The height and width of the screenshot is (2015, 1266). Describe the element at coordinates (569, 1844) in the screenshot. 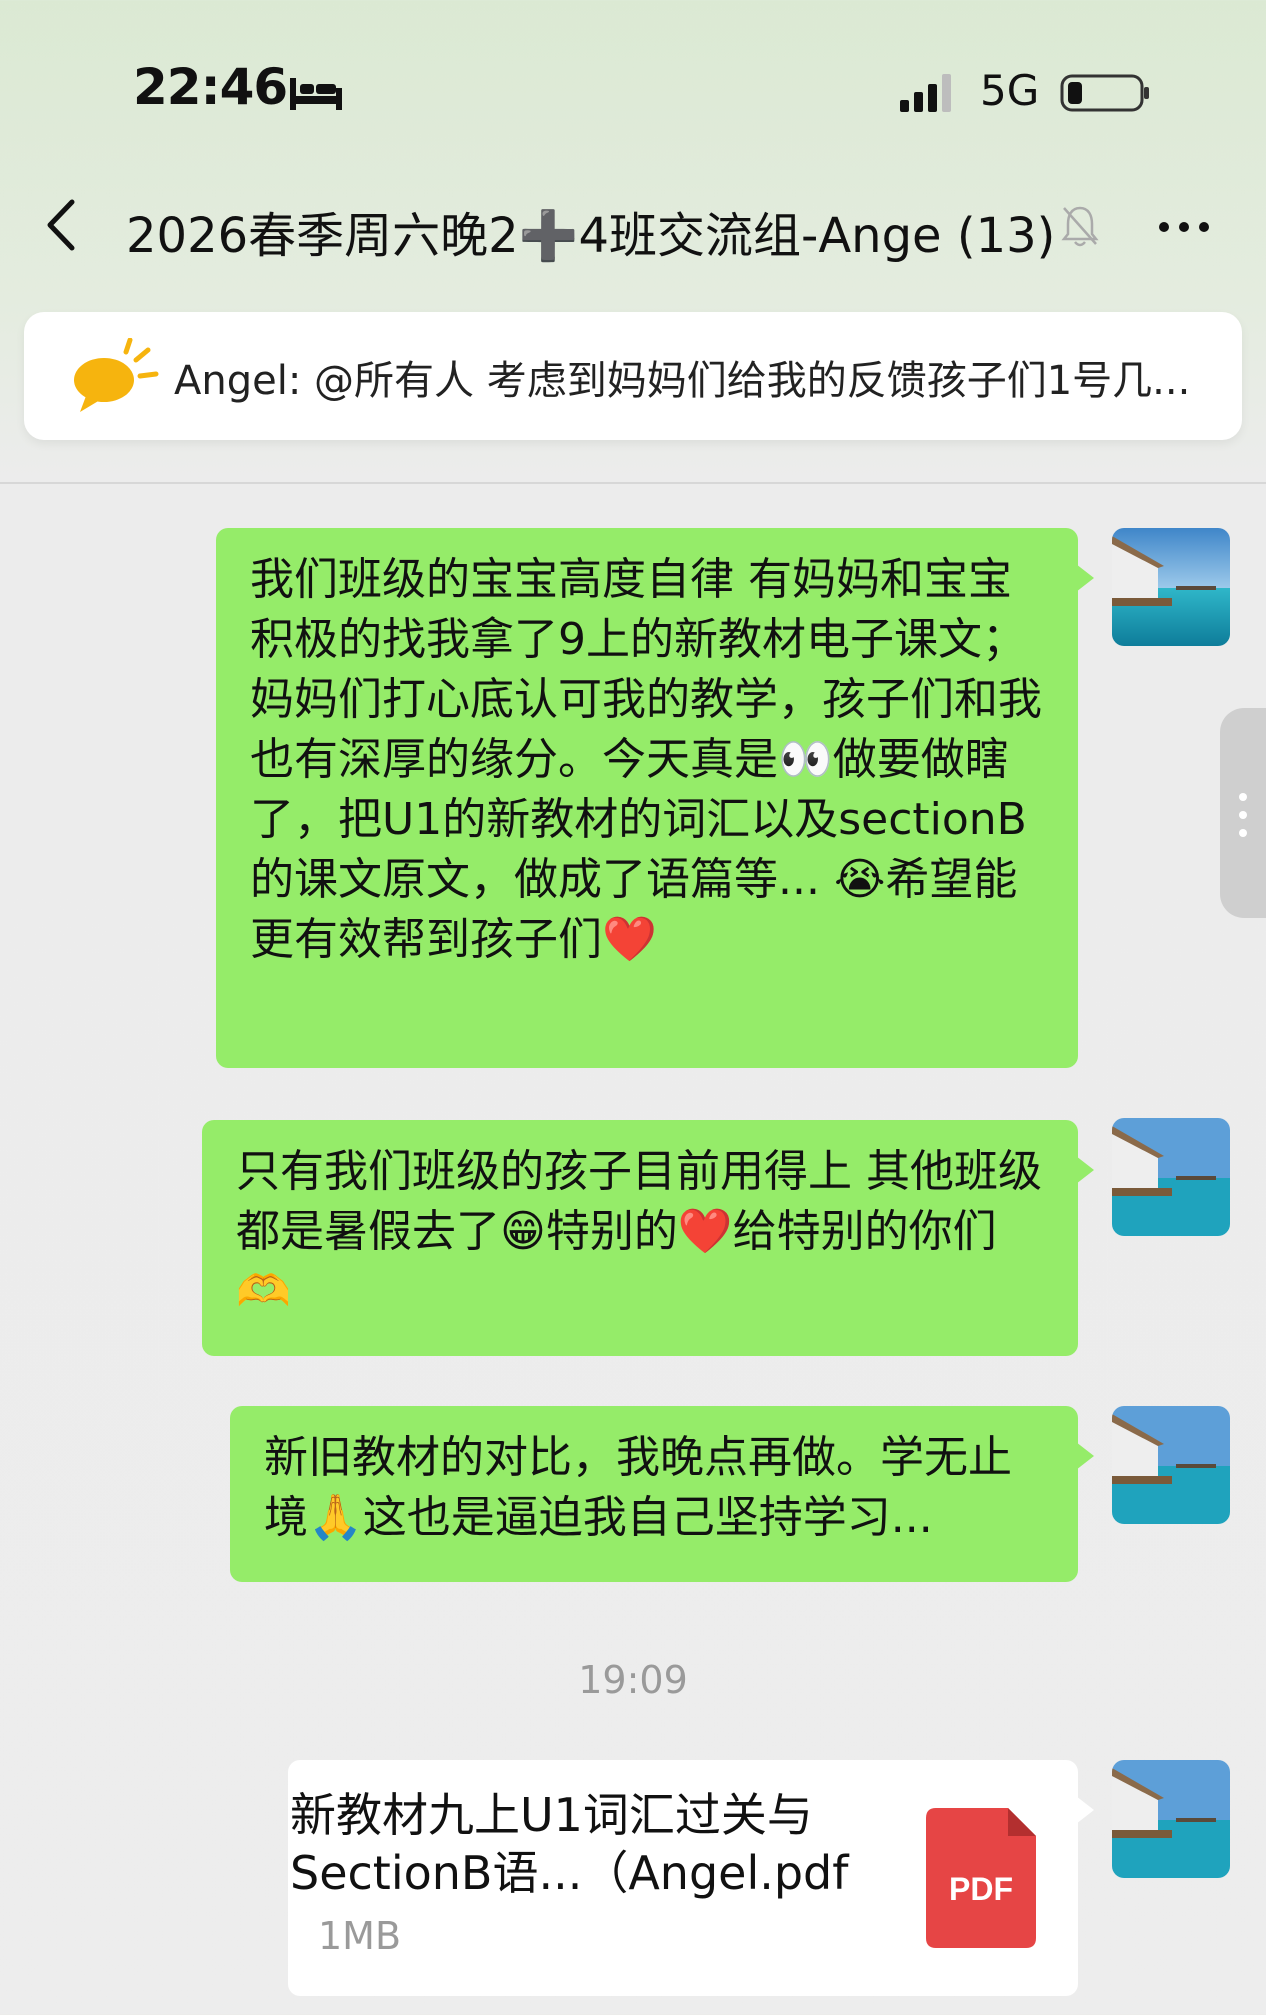

I see `file-name: 新教材九上U1词汇过关与SectionB语...（Angel.pdf` at that location.